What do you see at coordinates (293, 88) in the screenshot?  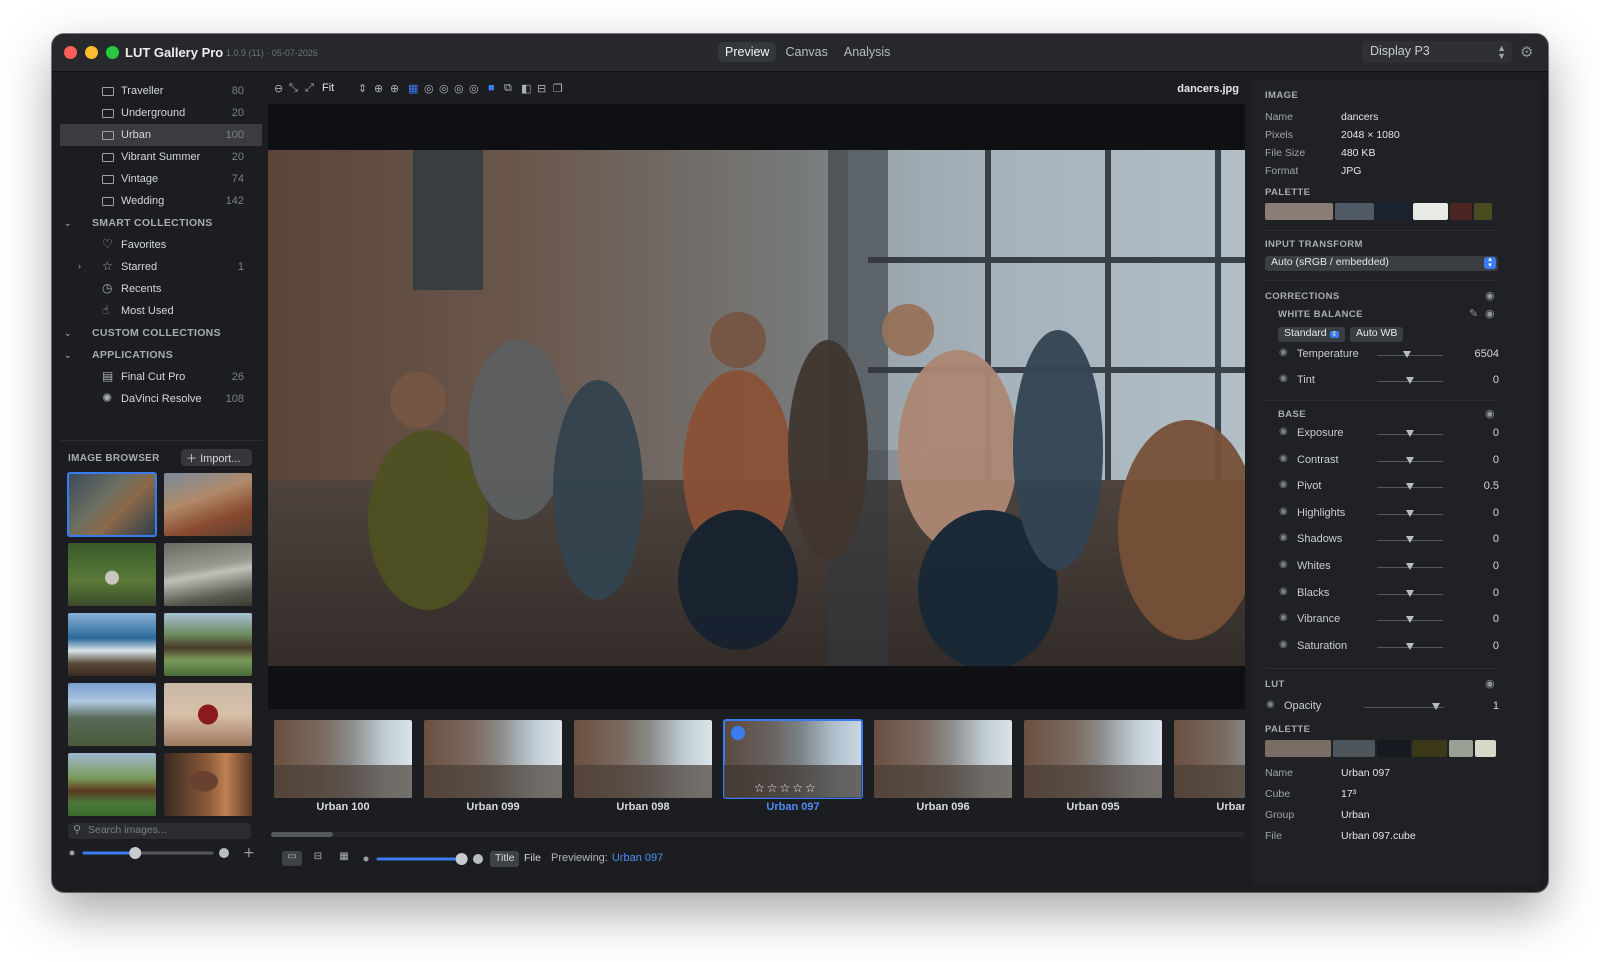 I see `shrink-icon: ⤡` at bounding box center [293, 88].